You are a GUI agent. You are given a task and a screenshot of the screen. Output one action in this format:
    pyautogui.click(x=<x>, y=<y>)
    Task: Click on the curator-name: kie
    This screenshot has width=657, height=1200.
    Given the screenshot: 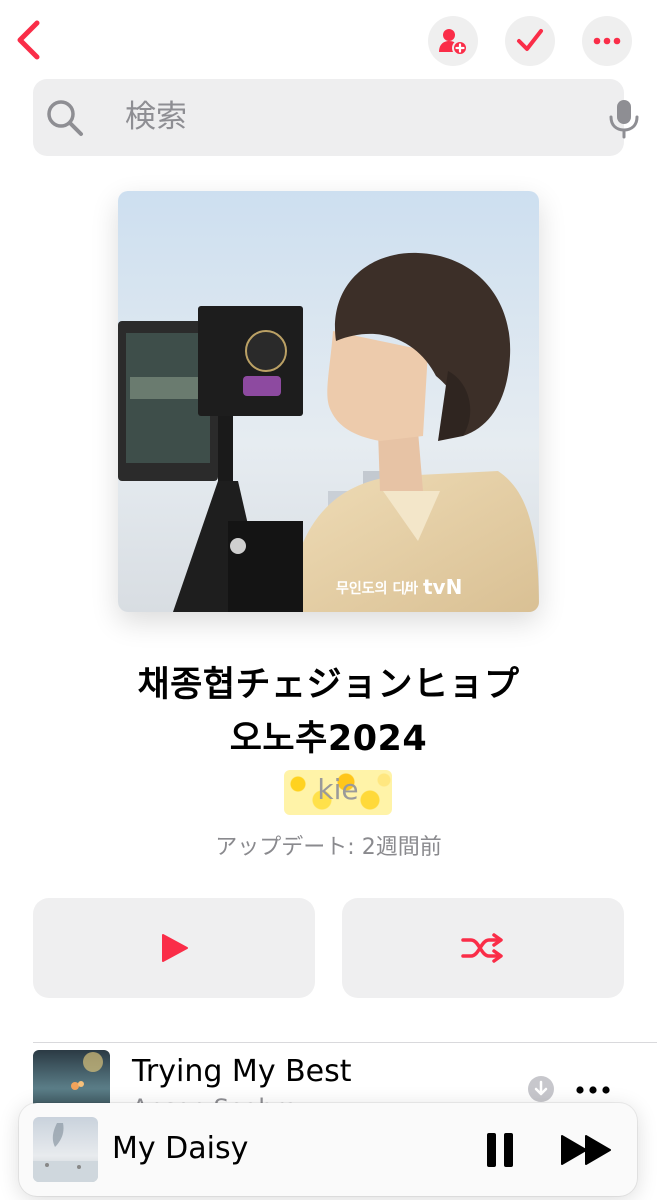 What is the action you would take?
    pyautogui.click(x=338, y=792)
    